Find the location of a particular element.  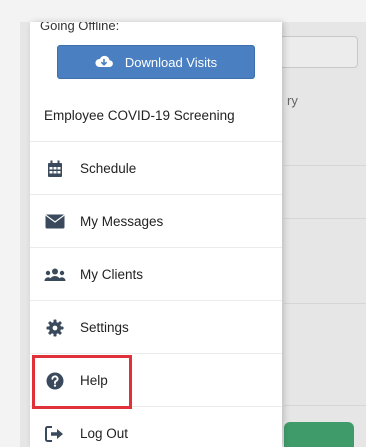

background-text: ry is located at coordinates (292, 100).